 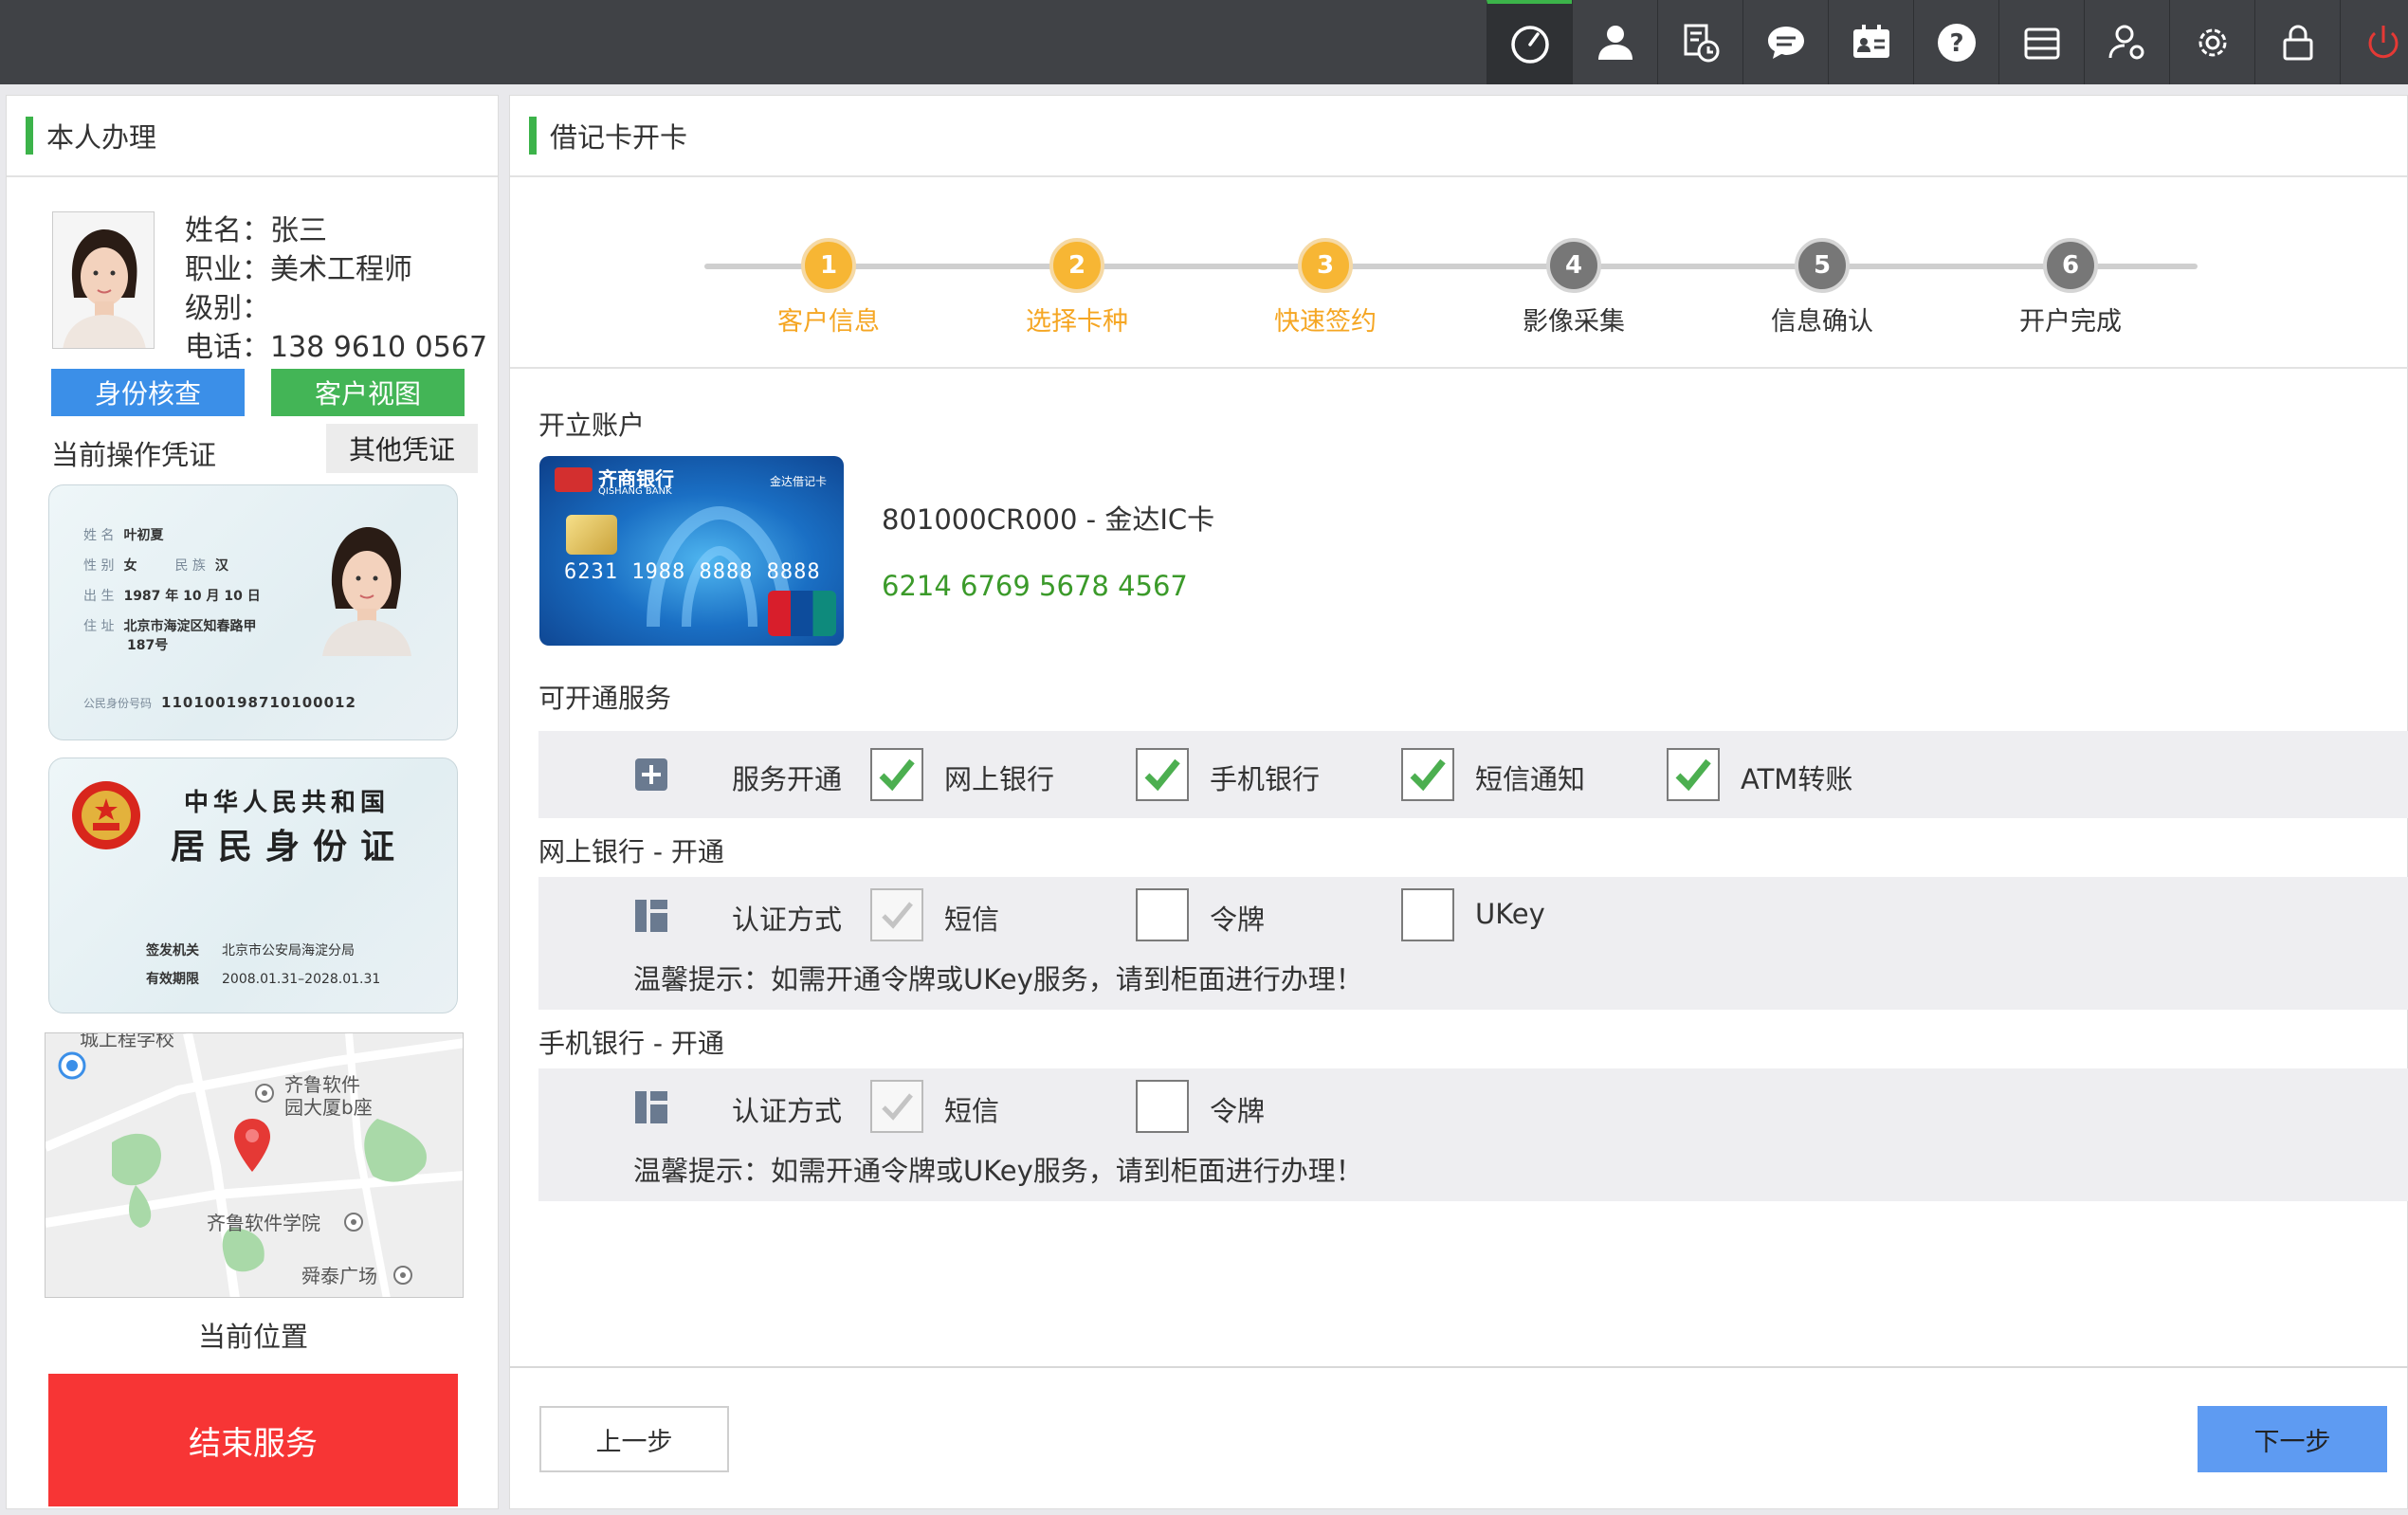 I want to click on ebank-token-checkbox, so click(x=1162, y=914).